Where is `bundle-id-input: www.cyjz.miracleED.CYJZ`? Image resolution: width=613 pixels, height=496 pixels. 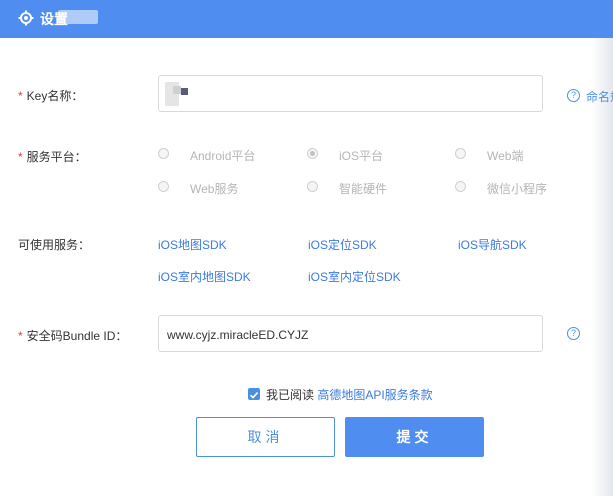 bundle-id-input: www.cyjz.miracleED.CYJZ is located at coordinates (350, 333).